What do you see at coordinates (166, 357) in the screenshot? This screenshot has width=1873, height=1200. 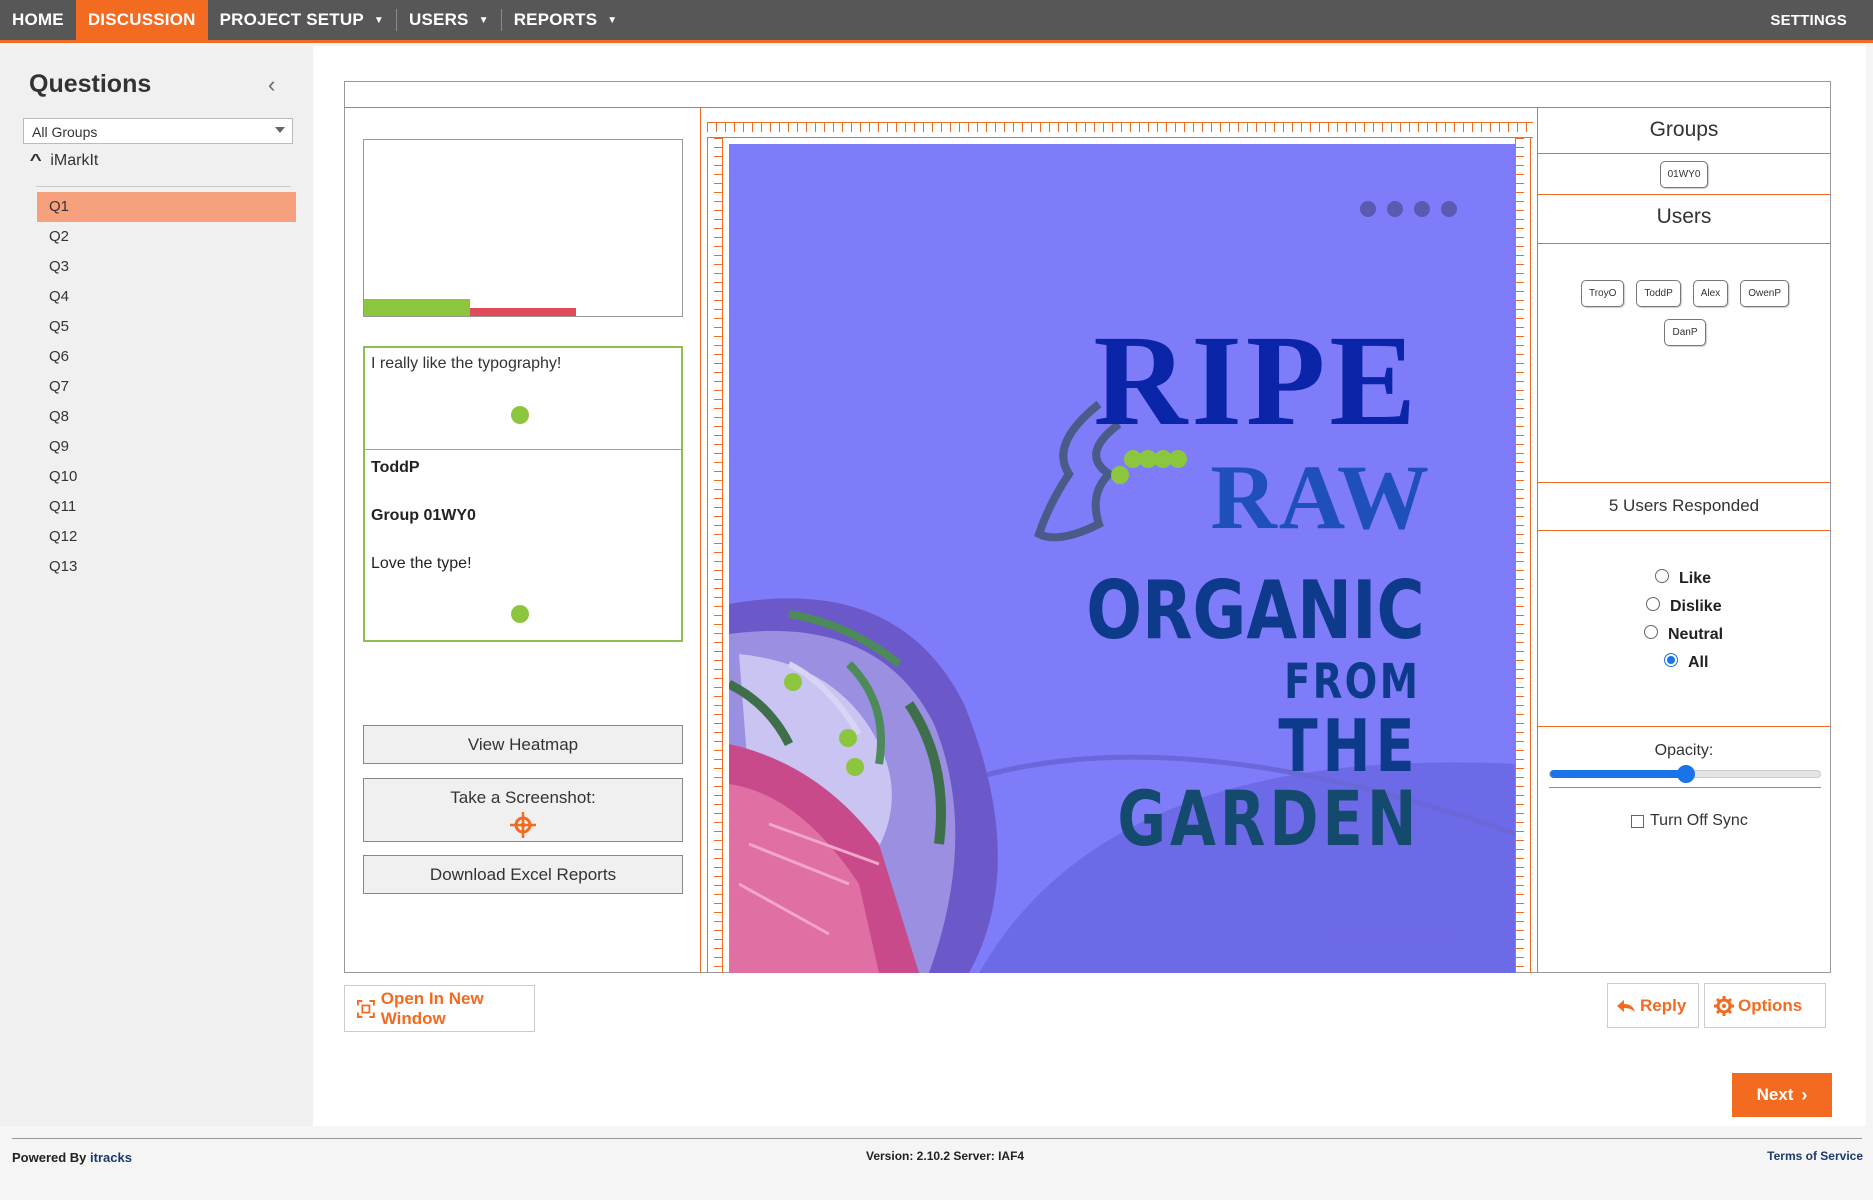 I see `question-item: Q6` at bounding box center [166, 357].